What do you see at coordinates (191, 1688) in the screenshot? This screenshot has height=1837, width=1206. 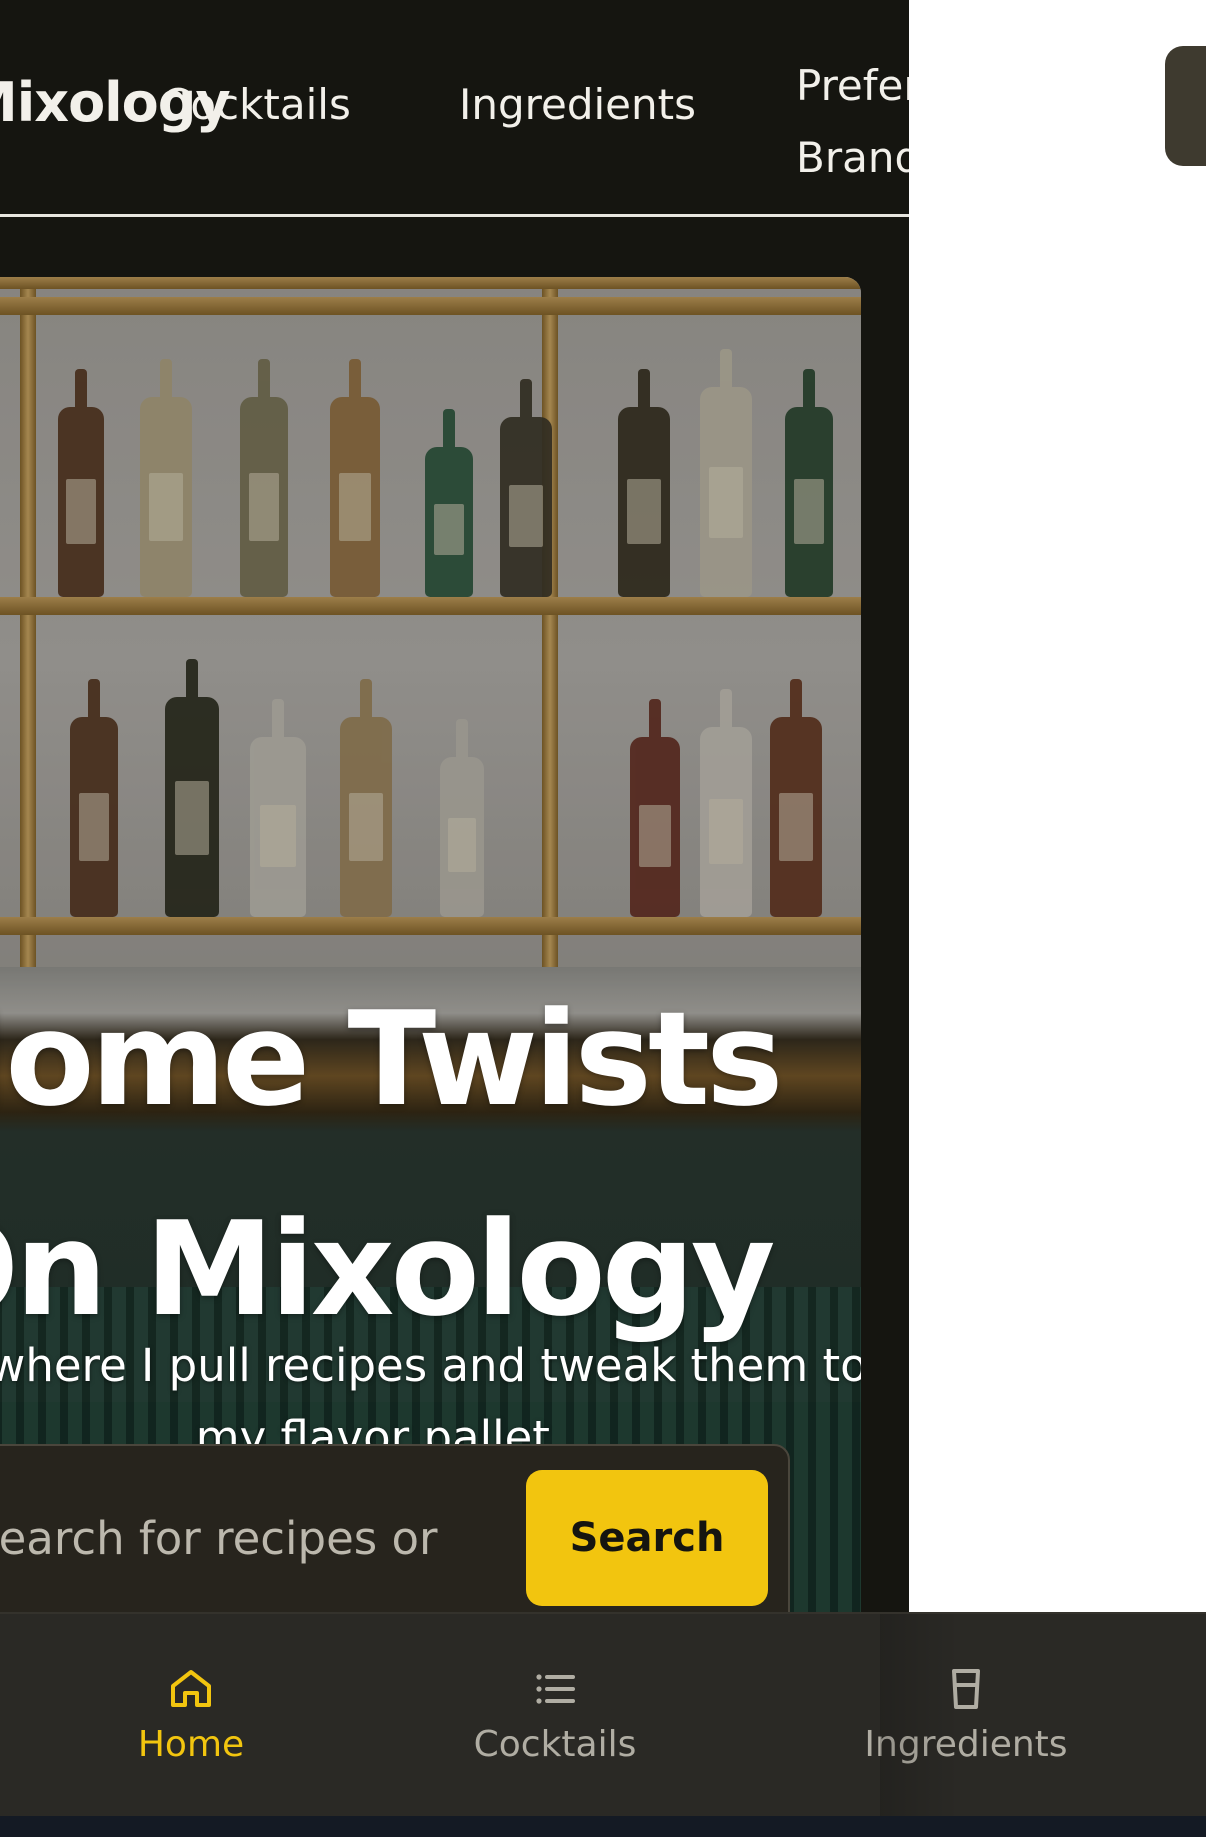 I see `home-icon` at bounding box center [191, 1688].